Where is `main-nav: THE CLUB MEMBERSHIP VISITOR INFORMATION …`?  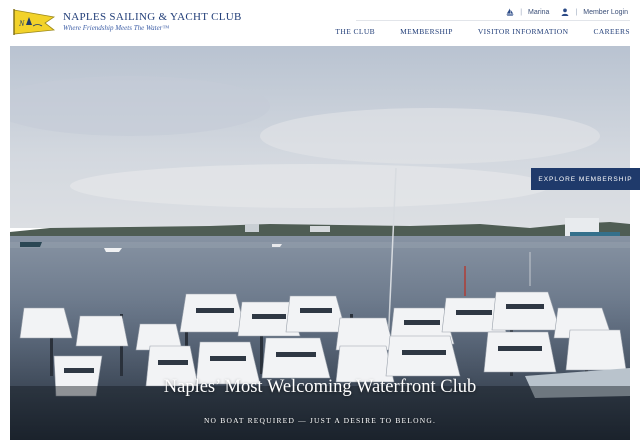
main-nav: THE CLUB MEMBERSHIP VISITOR INFORMATION … is located at coordinates (482, 31).